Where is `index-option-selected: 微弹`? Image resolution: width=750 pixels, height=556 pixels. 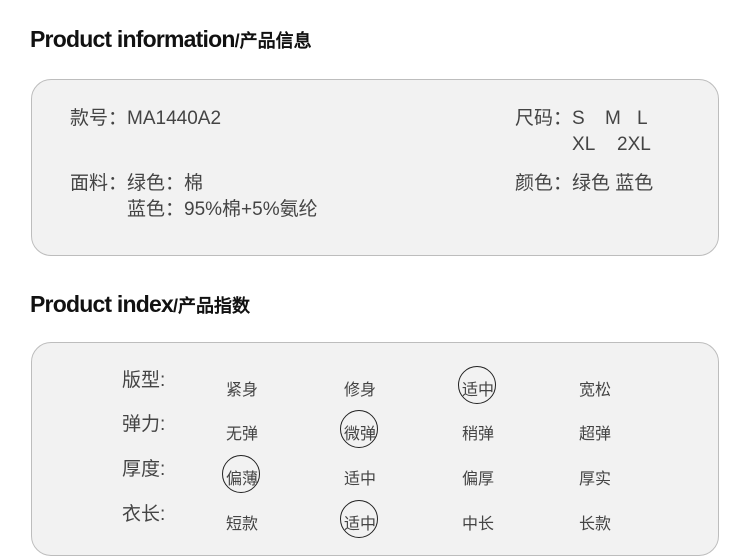 index-option-selected: 微弹 is located at coordinates (360, 431).